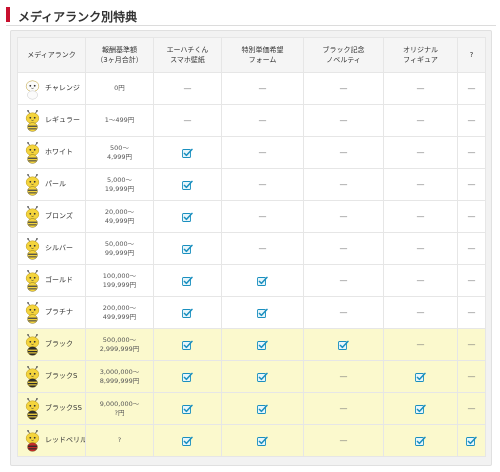 The image size is (500, 472). Describe the element at coordinates (119, 380) in the screenshot. I see `reward-amount-line: 8,999,999円` at that location.